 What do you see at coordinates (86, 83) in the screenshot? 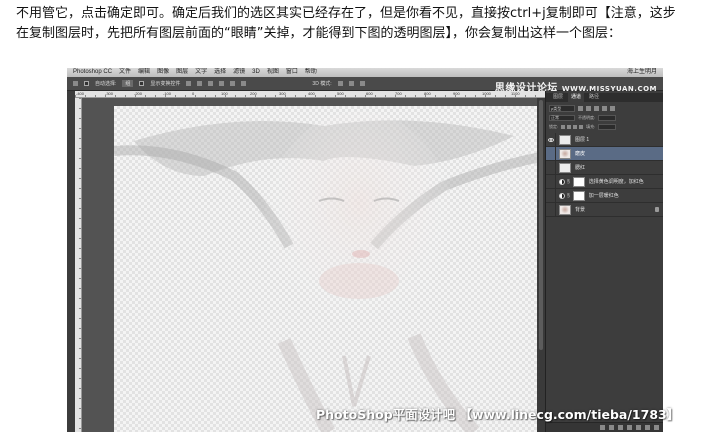
I see `auto-select-checkbox` at bounding box center [86, 83].